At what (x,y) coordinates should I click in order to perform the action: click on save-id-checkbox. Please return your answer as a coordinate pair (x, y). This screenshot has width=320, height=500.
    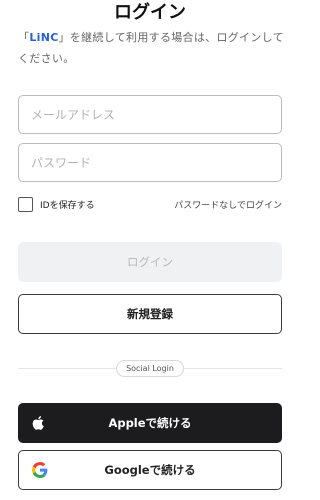
    Looking at the image, I should click on (25, 204).